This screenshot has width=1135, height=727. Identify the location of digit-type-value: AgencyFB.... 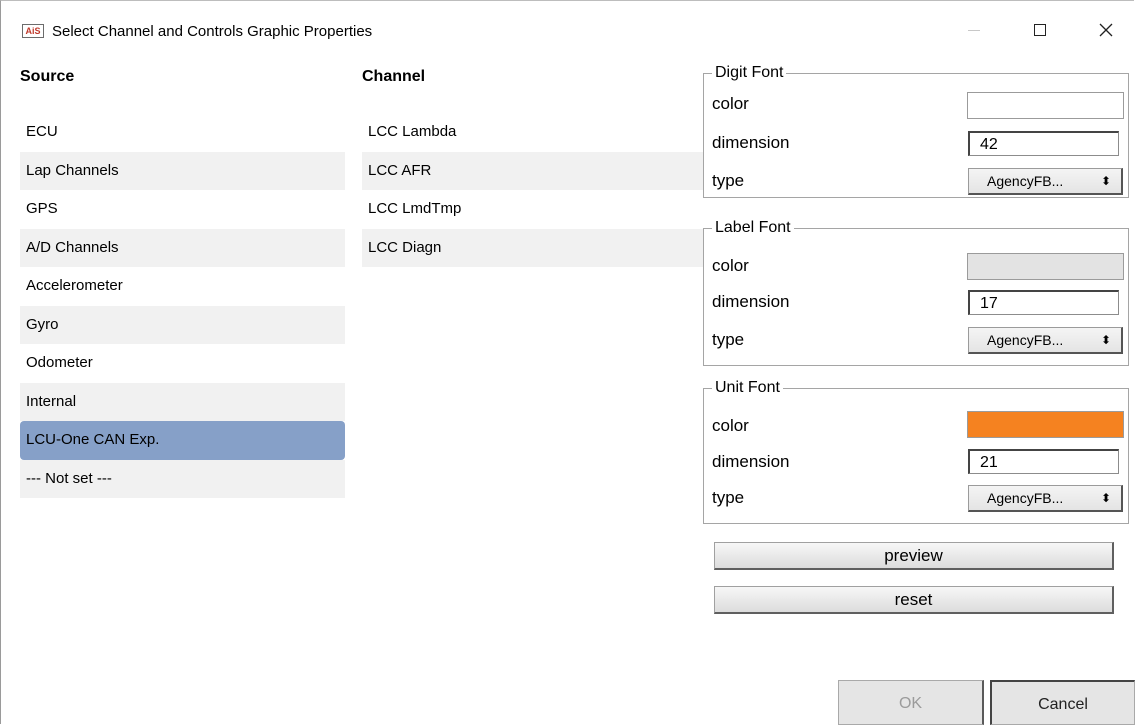
(1025, 181).